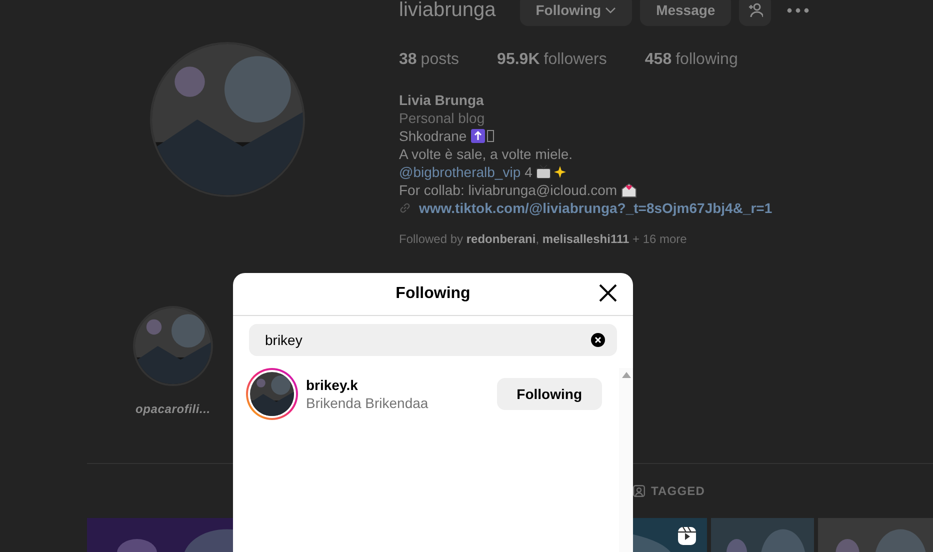 This screenshot has height=552, width=933. Describe the element at coordinates (460, 172) in the screenshot. I see `mention-link: @bigbrotheralb_vip` at that location.